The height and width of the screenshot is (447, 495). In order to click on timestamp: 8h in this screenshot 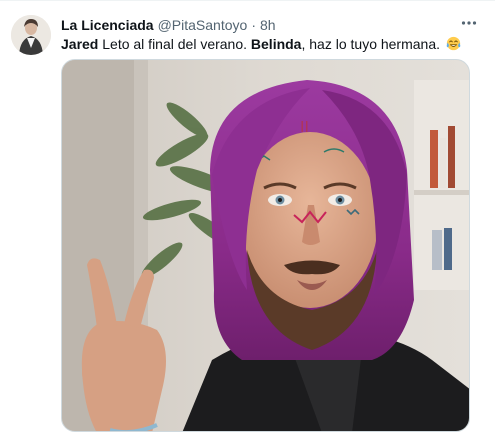, I will do `click(268, 25)`.